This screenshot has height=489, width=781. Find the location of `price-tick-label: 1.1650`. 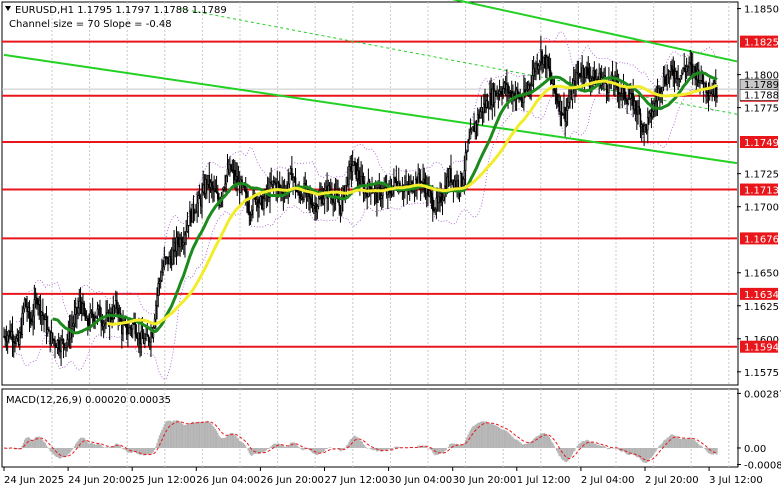

price-tick-label: 1.1650 is located at coordinates (761, 274).